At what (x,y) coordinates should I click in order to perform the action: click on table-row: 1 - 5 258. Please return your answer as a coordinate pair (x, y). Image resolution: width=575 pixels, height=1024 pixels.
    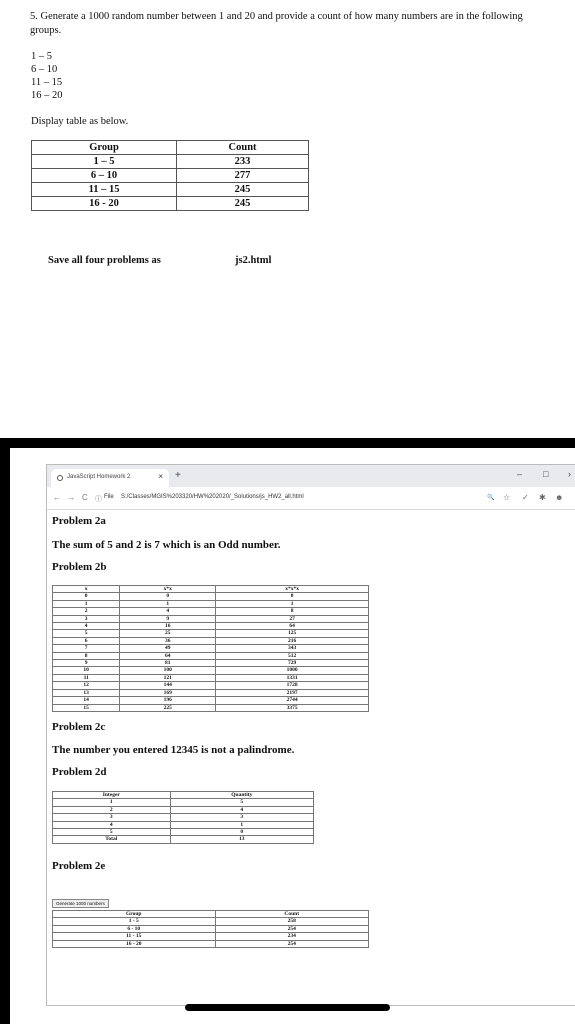
    Looking at the image, I should click on (210, 921).